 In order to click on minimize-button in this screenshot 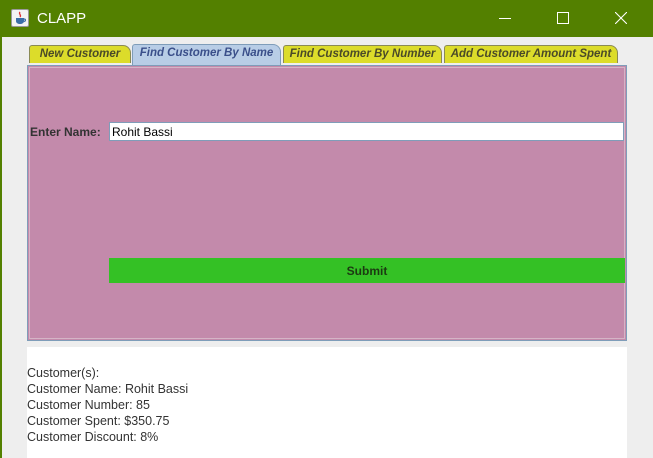, I will do `click(505, 18)`.